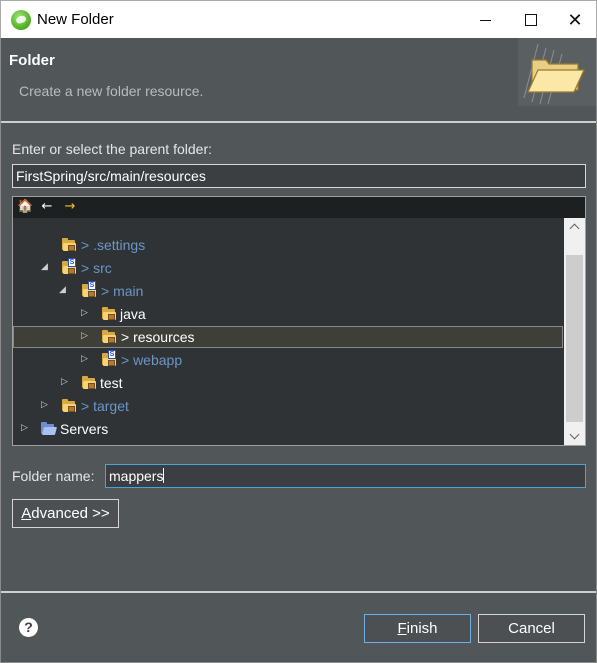 The image size is (597, 663). Describe the element at coordinates (402, 628) in the screenshot. I see `finish-accel: F` at that location.